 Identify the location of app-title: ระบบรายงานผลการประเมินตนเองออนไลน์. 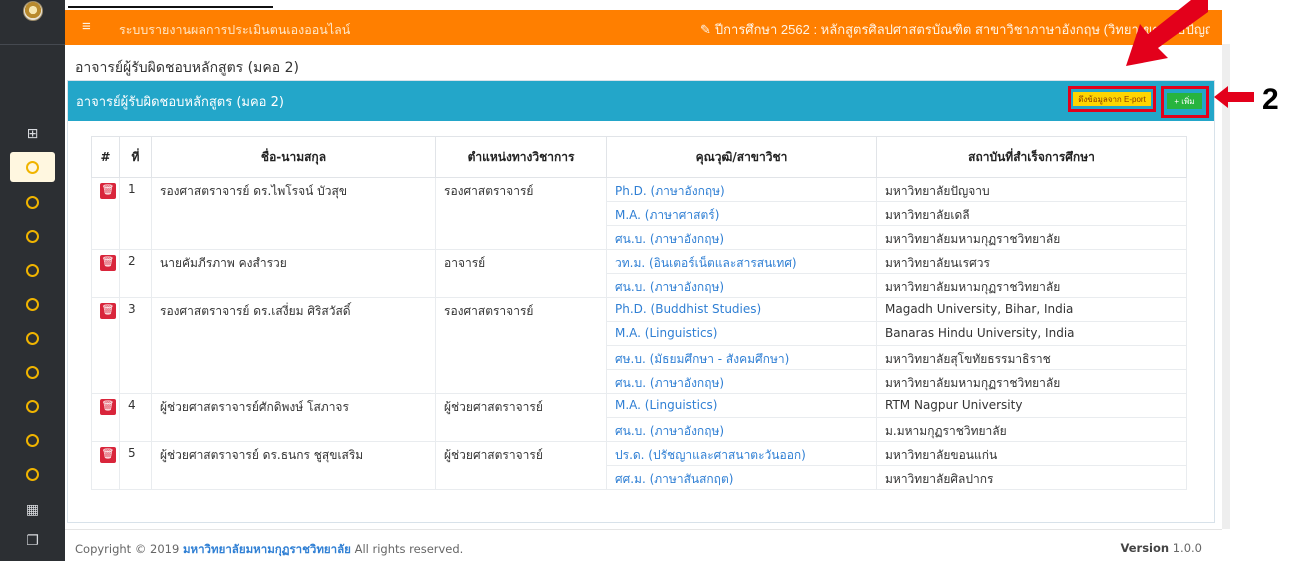
(234, 30).